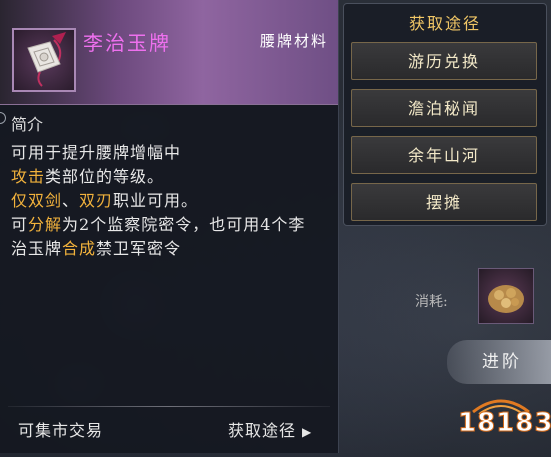  What do you see at coordinates (307, 432) in the screenshot?
I see `chevron-right-icon: ▶` at bounding box center [307, 432].